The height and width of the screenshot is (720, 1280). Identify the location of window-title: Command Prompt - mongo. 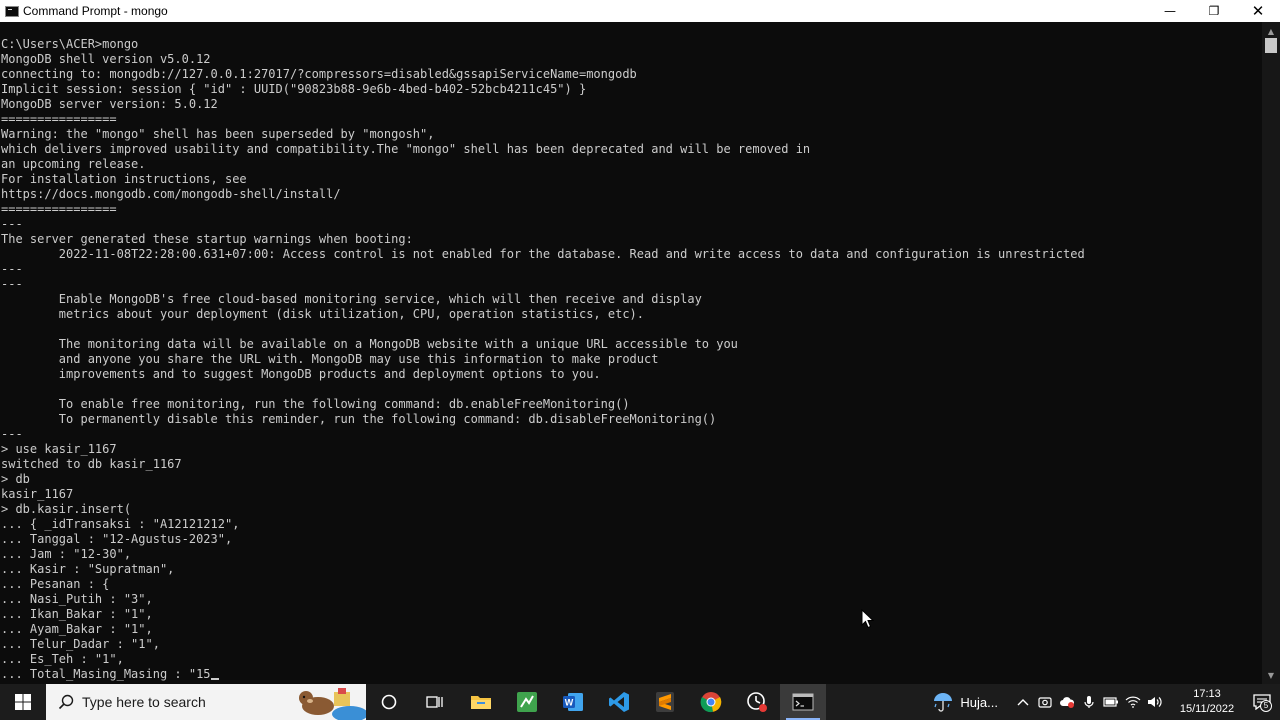
(95, 11).